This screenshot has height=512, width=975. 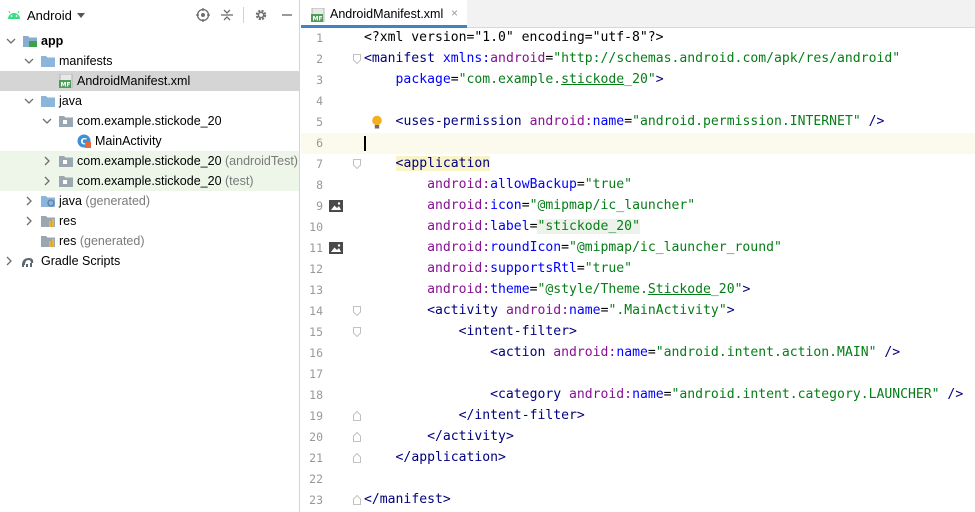 I want to click on tree-item-label: com.example.stickode_20, so click(x=149, y=121).